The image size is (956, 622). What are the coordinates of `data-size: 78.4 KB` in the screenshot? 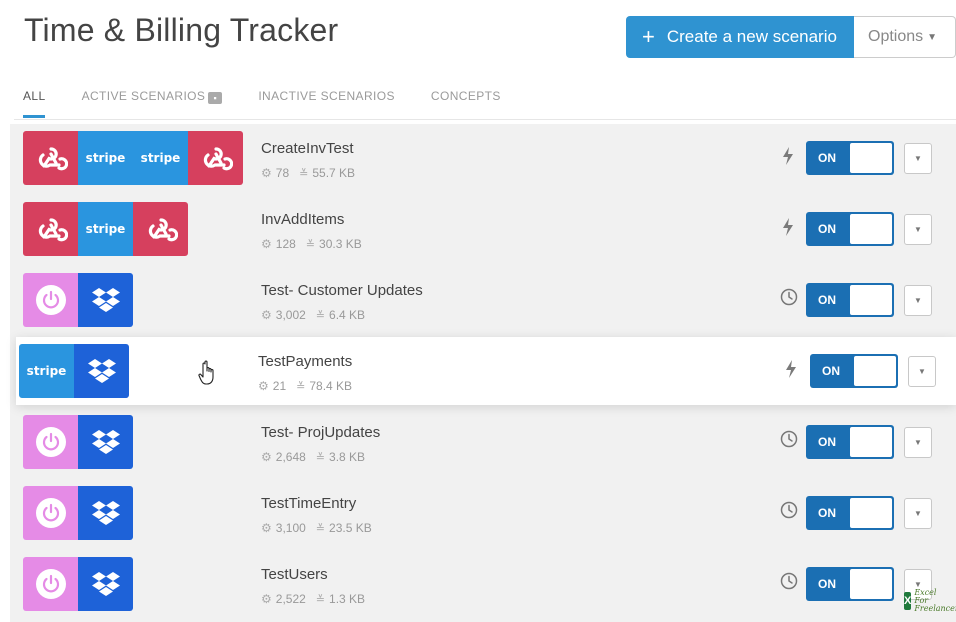 It's located at (331, 386).